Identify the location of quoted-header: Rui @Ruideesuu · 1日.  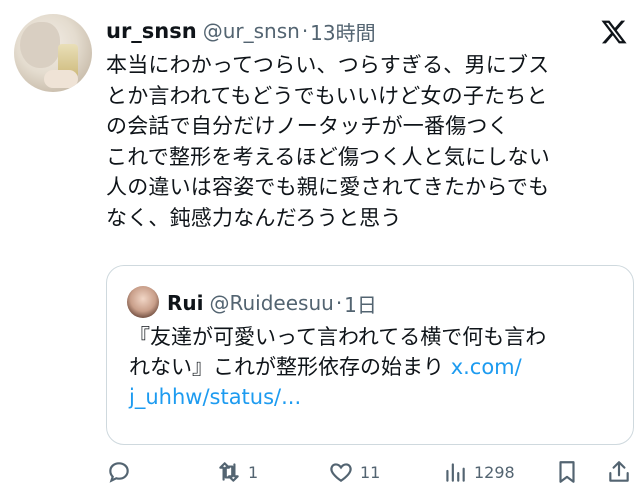
(272, 303).